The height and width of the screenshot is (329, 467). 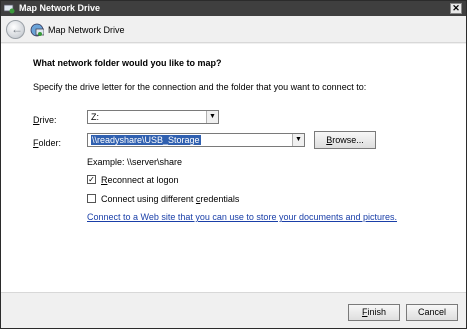 I want to click on credentials-checkbox, so click(x=91, y=199).